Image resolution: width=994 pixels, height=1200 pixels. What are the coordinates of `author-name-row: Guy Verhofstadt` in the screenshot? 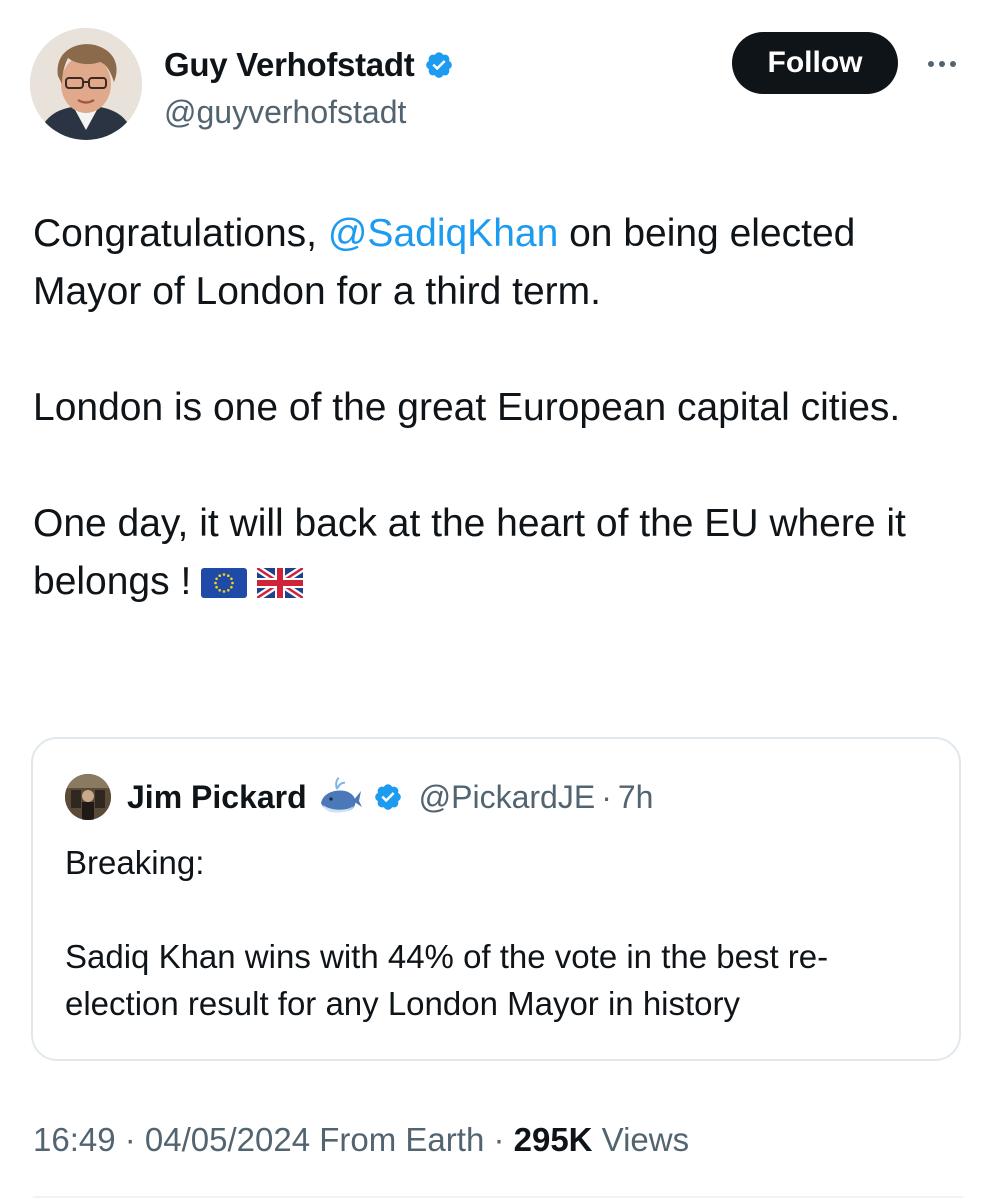 It's located at (309, 65).